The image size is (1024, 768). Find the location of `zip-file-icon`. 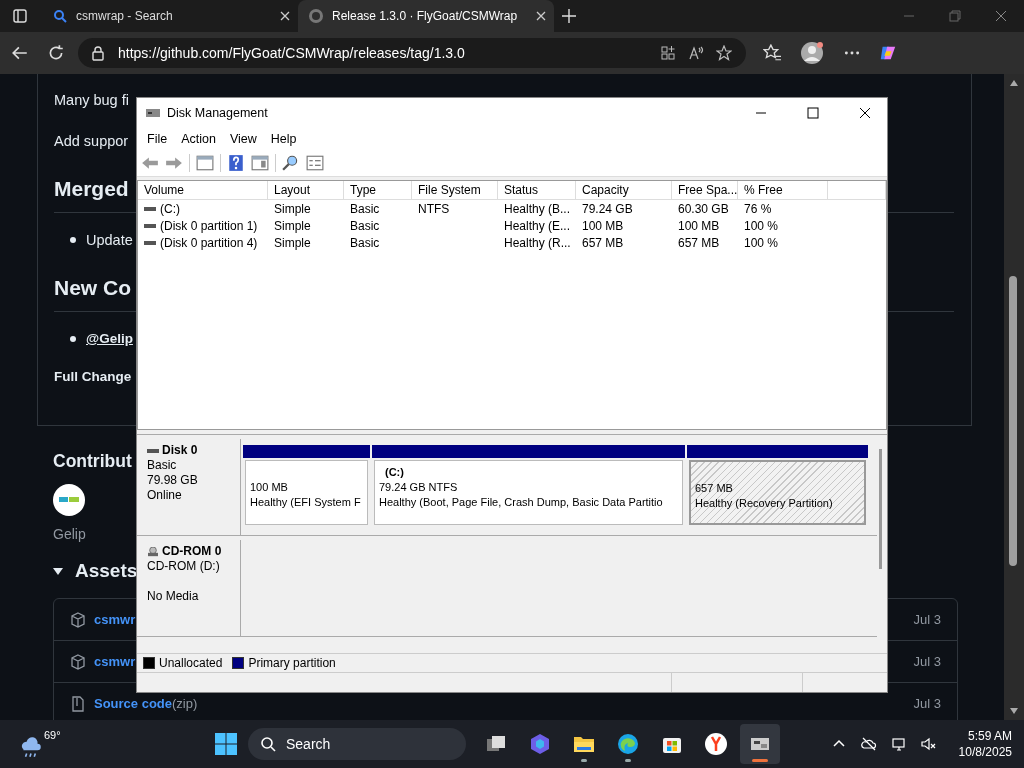

zip-file-icon is located at coordinates (78, 703).